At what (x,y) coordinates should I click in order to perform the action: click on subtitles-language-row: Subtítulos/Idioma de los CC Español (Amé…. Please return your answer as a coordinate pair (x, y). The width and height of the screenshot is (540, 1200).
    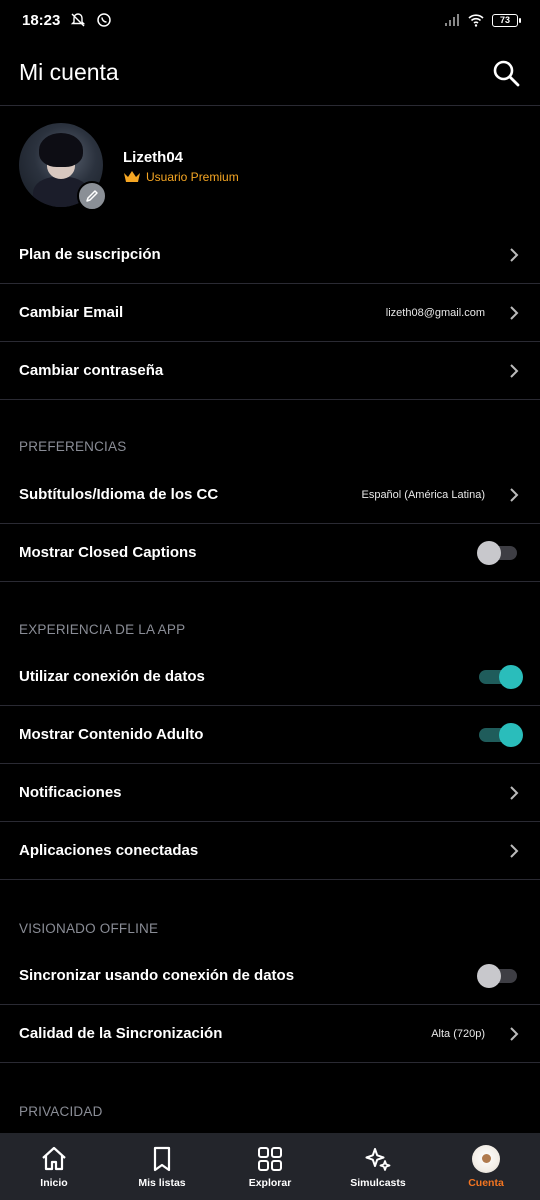
    Looking at the image, I should click on (270, 495).